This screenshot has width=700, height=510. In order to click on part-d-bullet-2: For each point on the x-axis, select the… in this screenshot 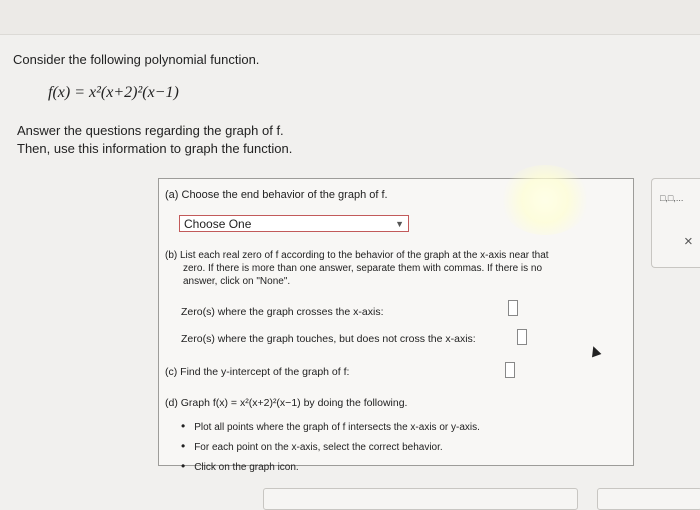, I will do `click(330, 447)`.